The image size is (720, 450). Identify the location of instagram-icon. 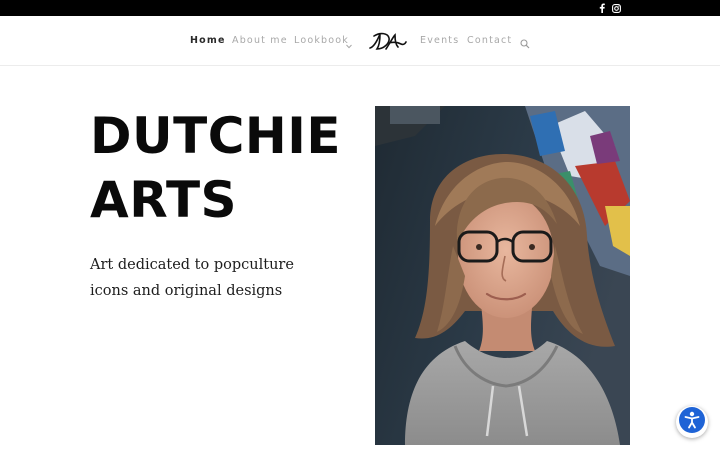
(616, 8).